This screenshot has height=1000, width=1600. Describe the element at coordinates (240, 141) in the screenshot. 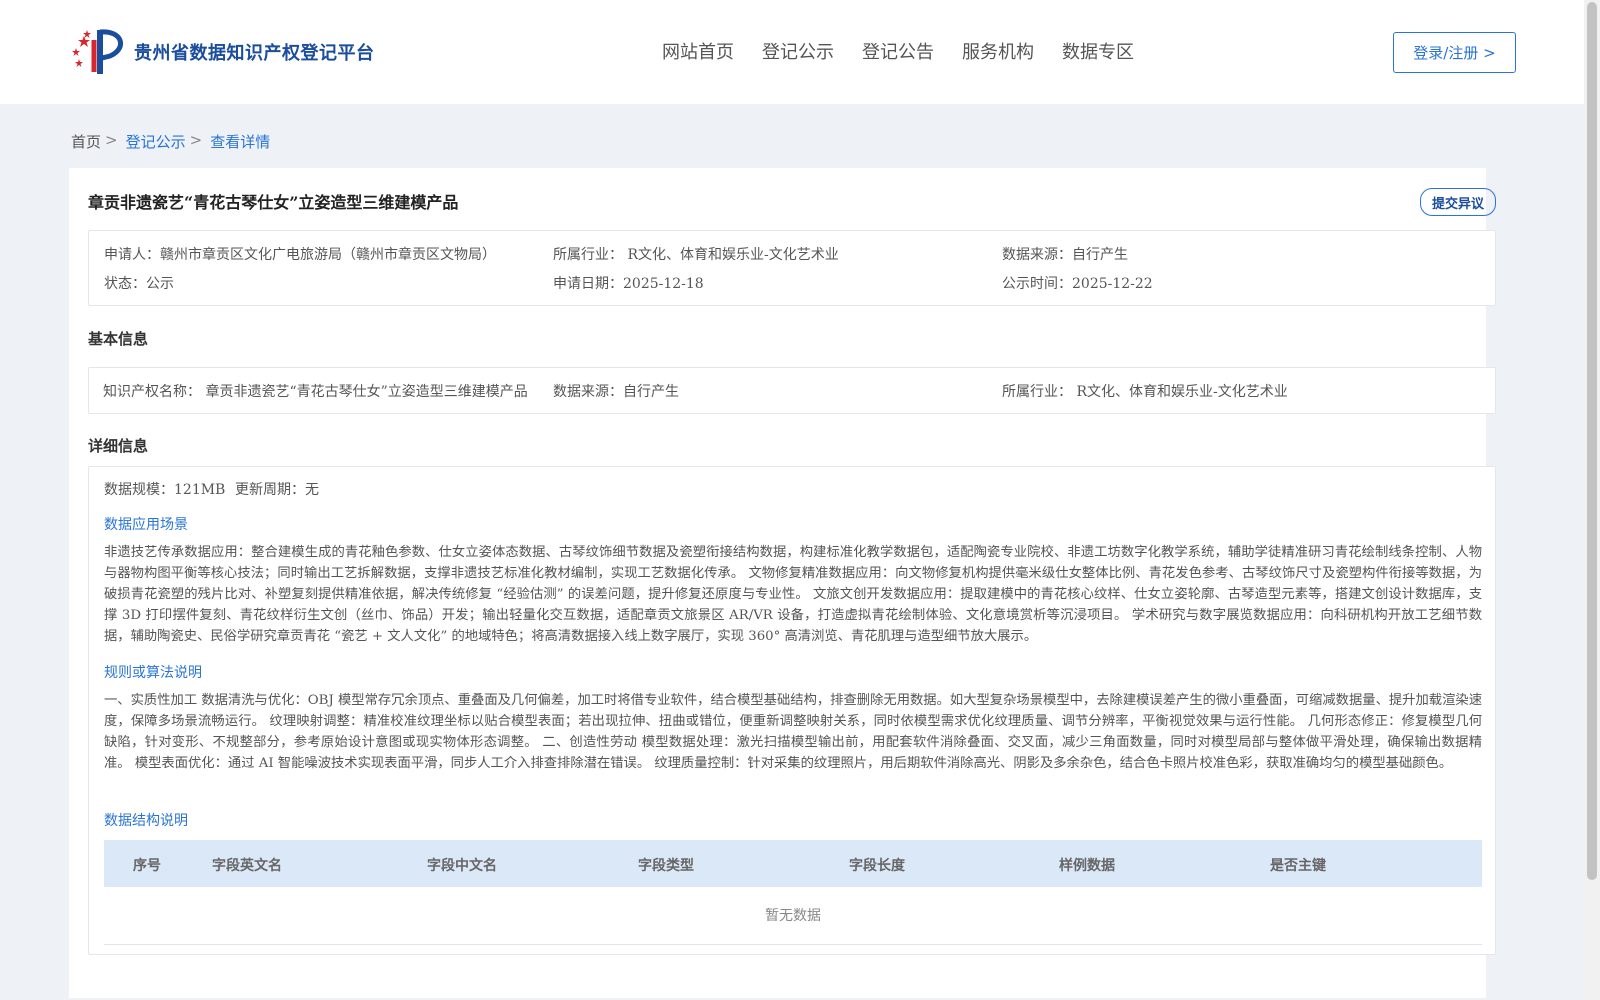

I see `breadcrumb-current: 查看详情` at that location.